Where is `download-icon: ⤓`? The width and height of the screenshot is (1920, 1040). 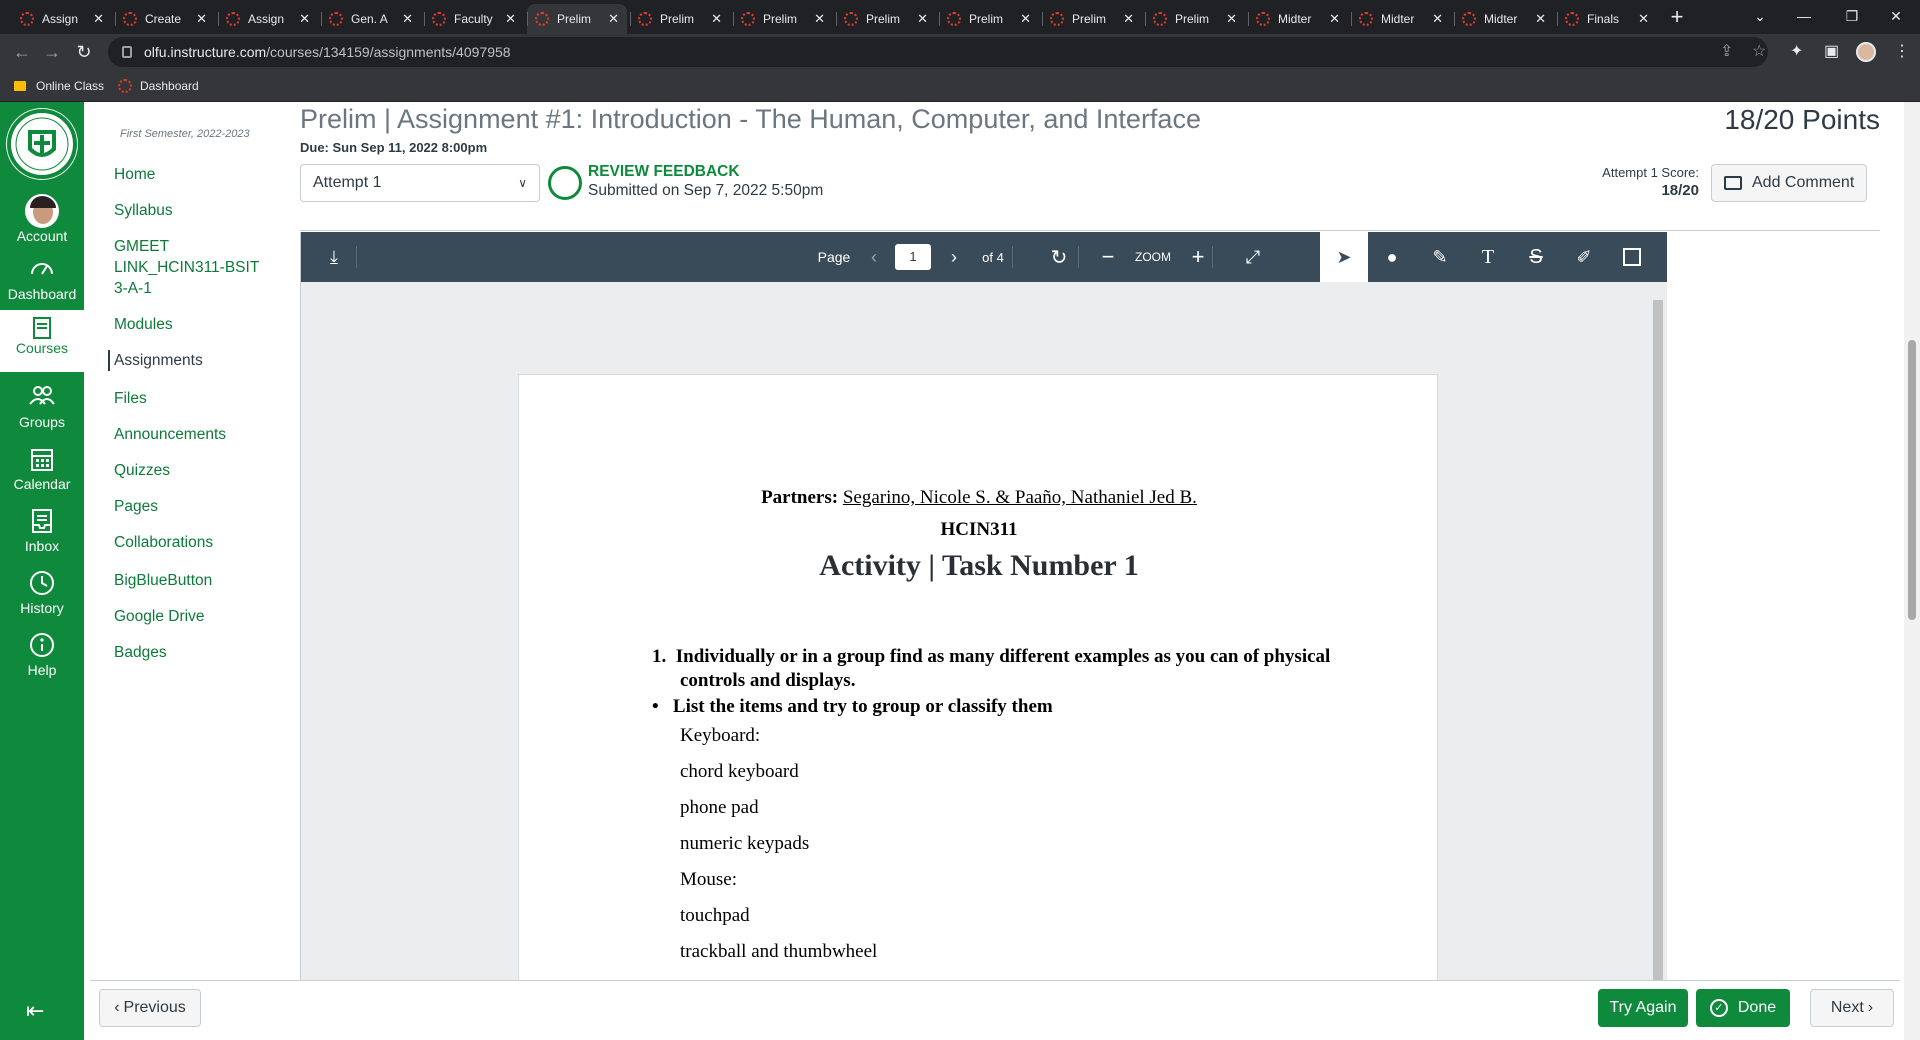 download-icon: ⤓ is located at coordinates (334, 257).